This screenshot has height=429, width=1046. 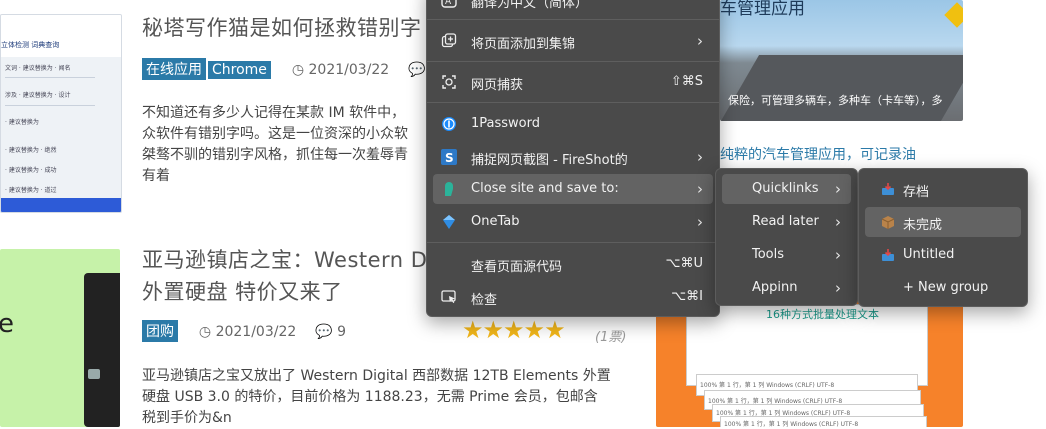 What do you see at coordinates (684, 263) in the screenshot?
I see `menu-shortcut: ⌥⌘U` at bounding box center [684, 263].